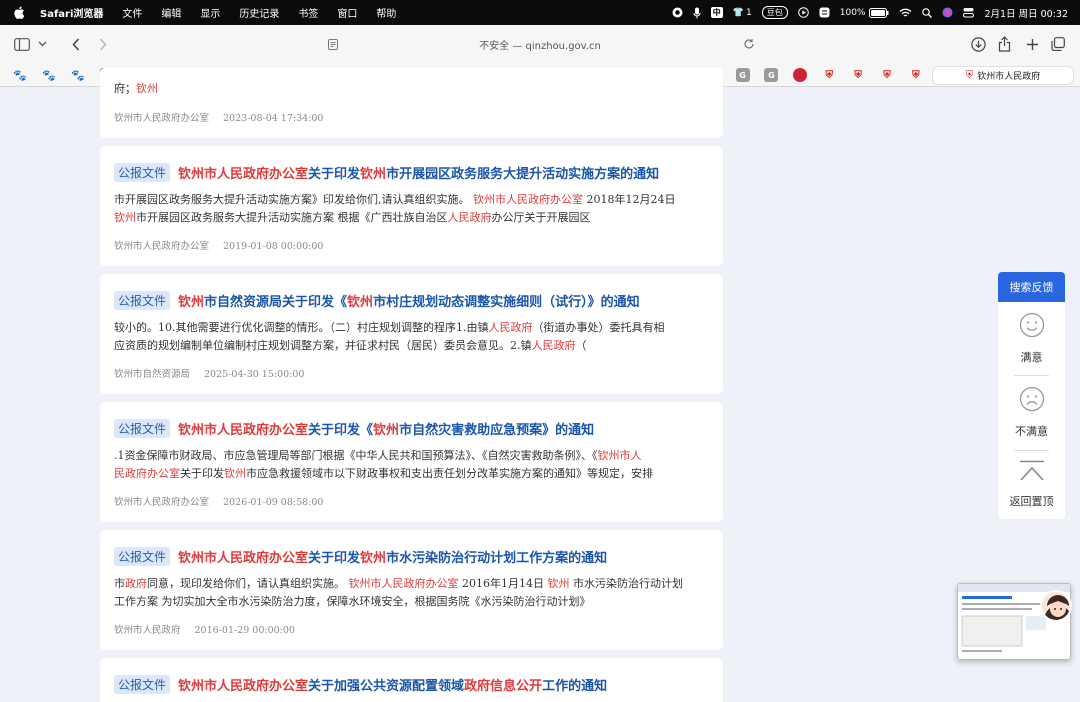 The width and height of the screenshot is (1080, 702). Describe the element at coordinates (273, 502) in the screenshot. I see `result-date: 2026-01-09 08:58:00` at that location.